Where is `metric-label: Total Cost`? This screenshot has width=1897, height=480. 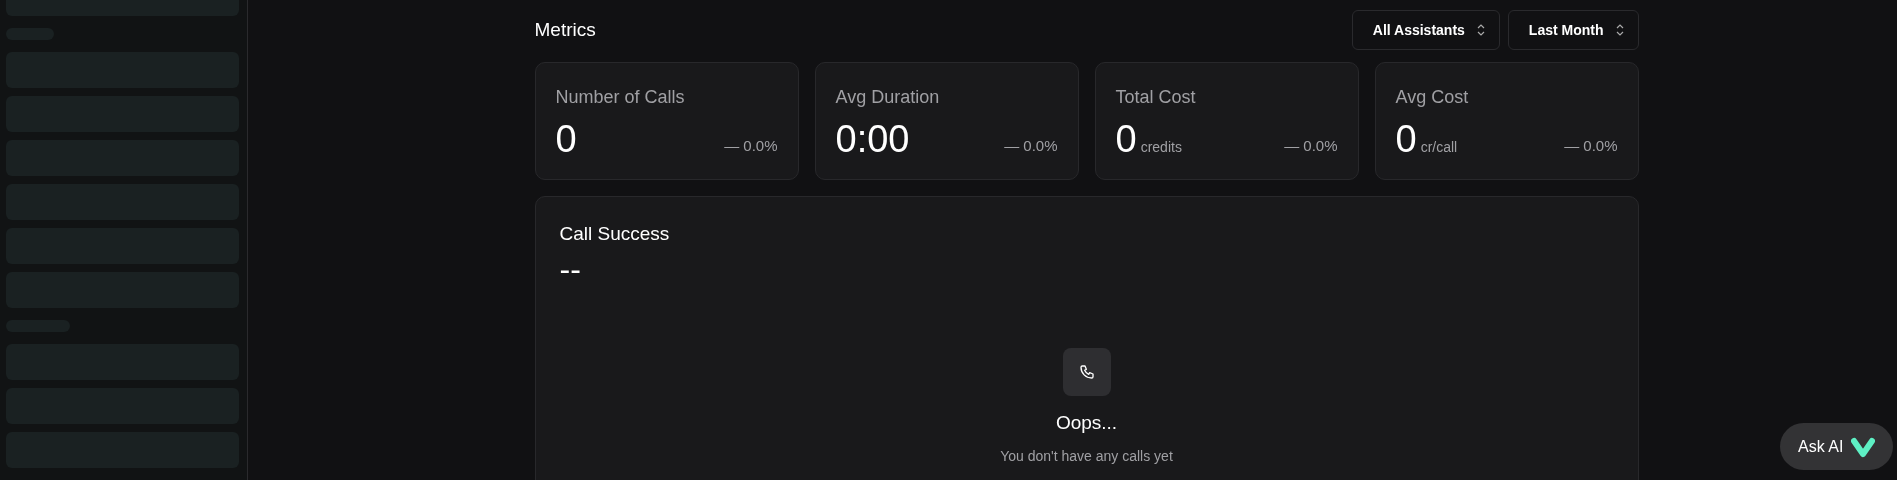 metric-label: Total Cost is located at coordinates (1156, 97).